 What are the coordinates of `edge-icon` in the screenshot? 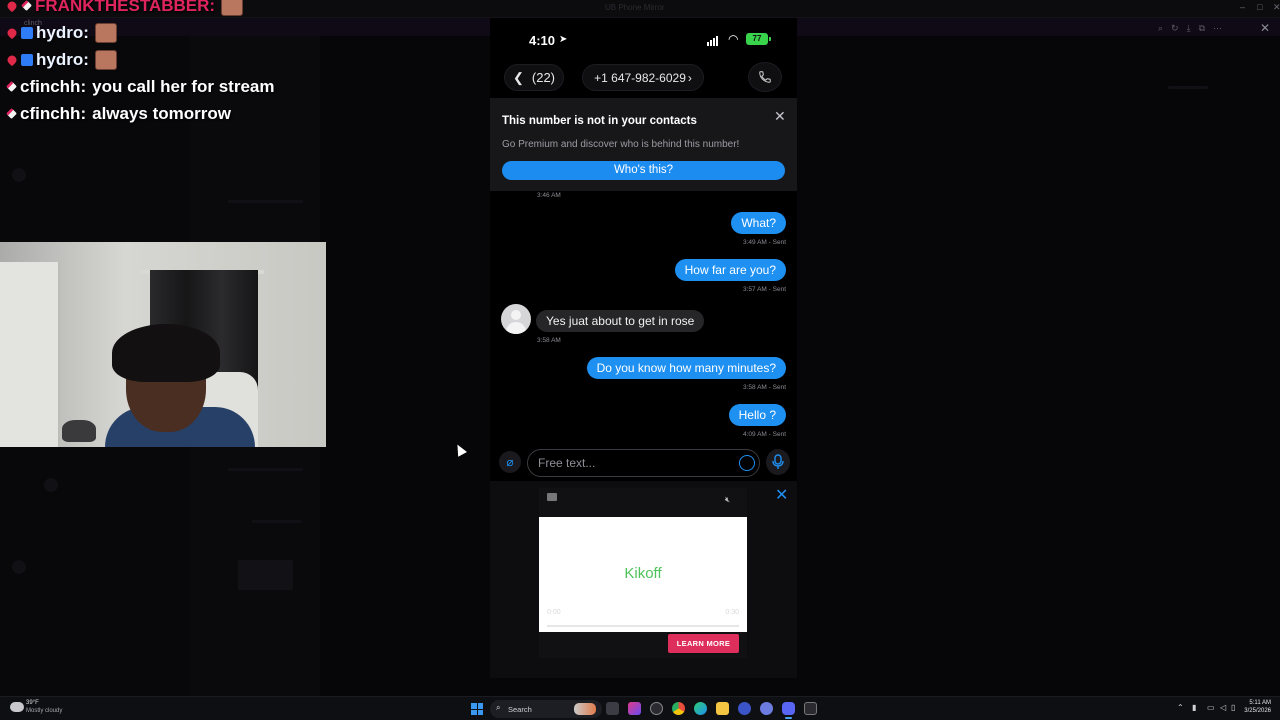 It's located at (700, 708).